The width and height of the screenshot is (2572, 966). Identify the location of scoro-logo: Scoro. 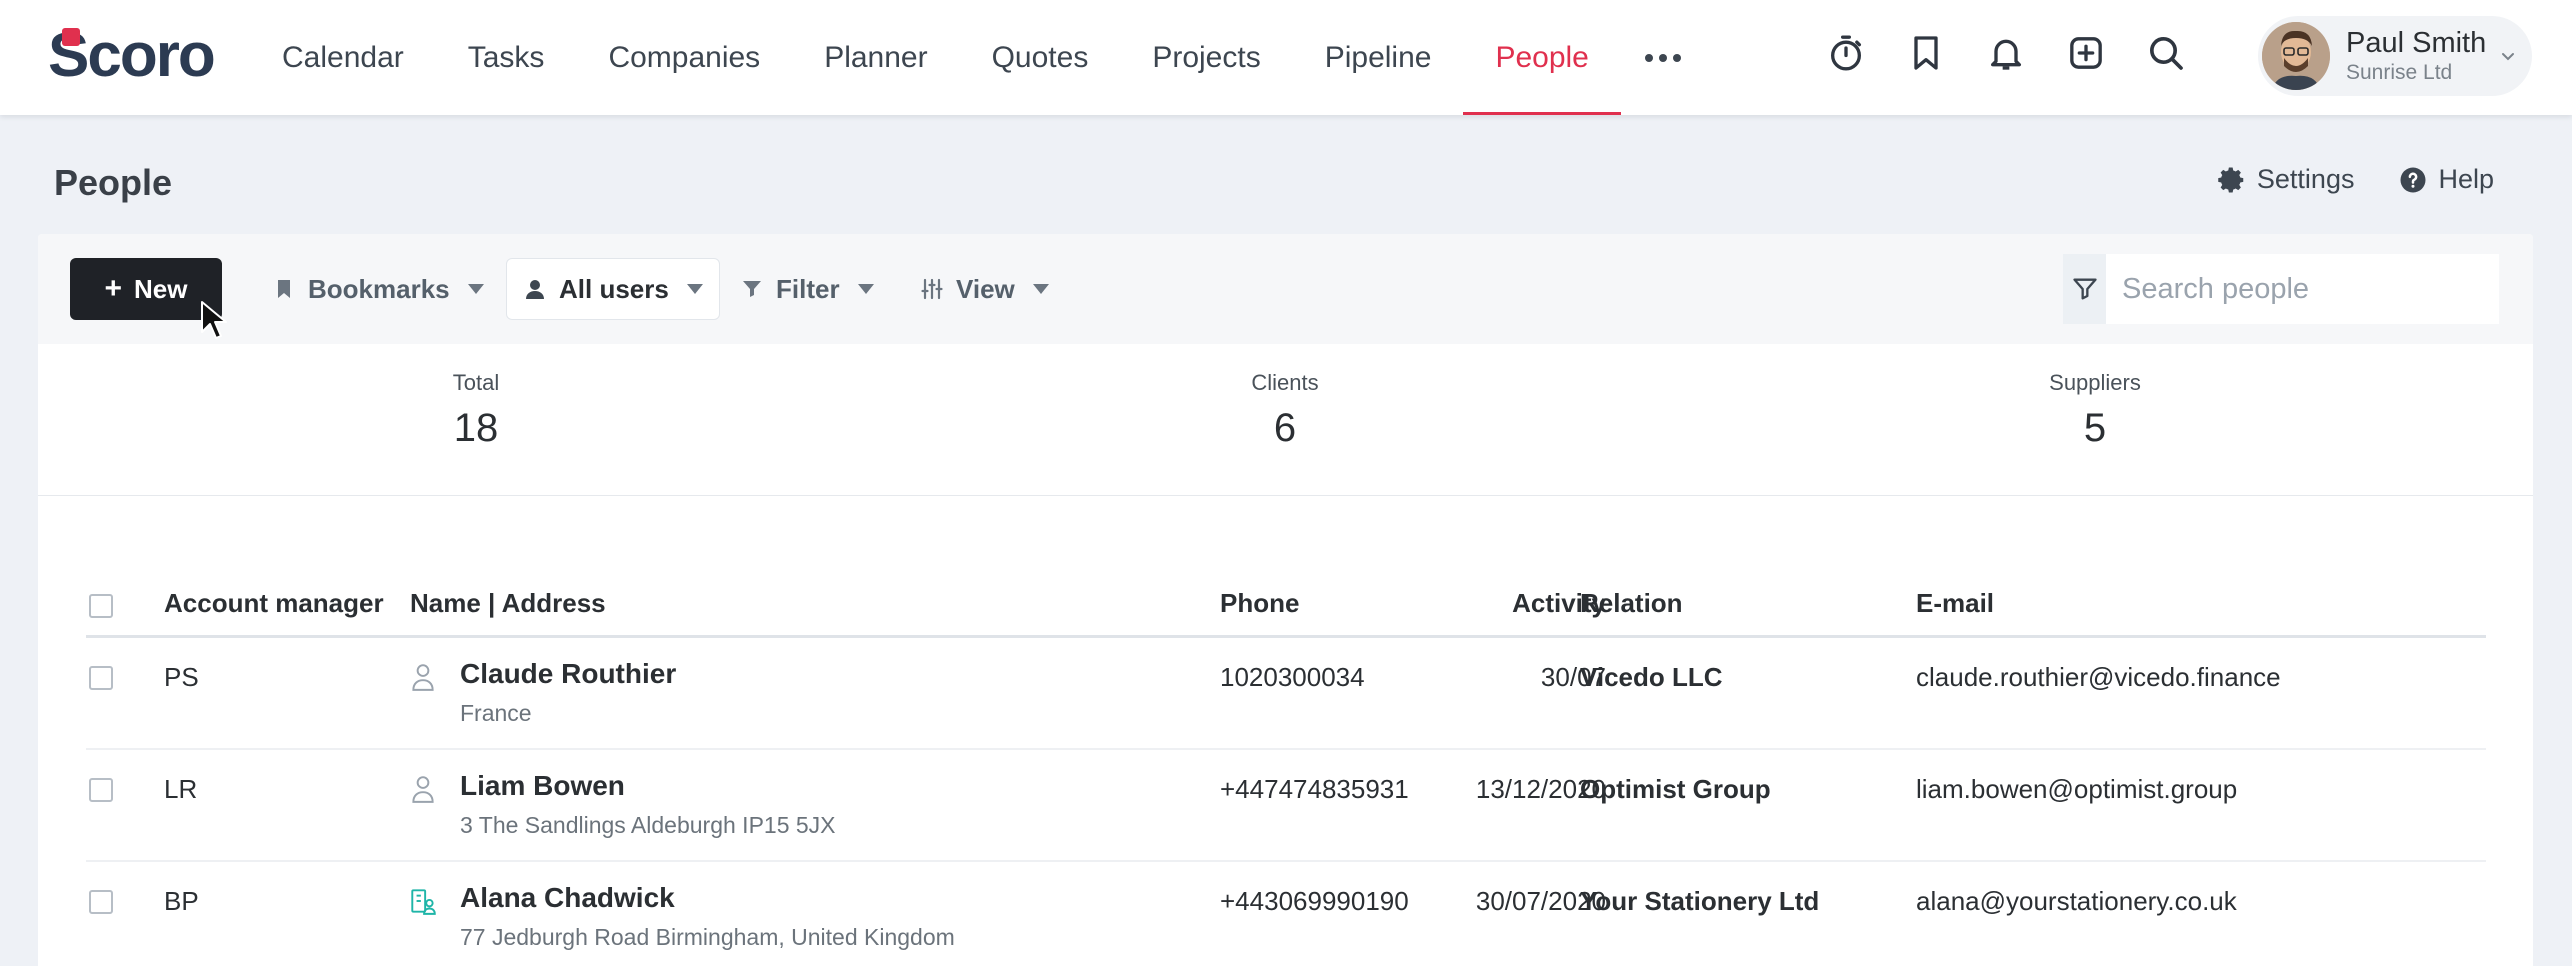
(132, 55).